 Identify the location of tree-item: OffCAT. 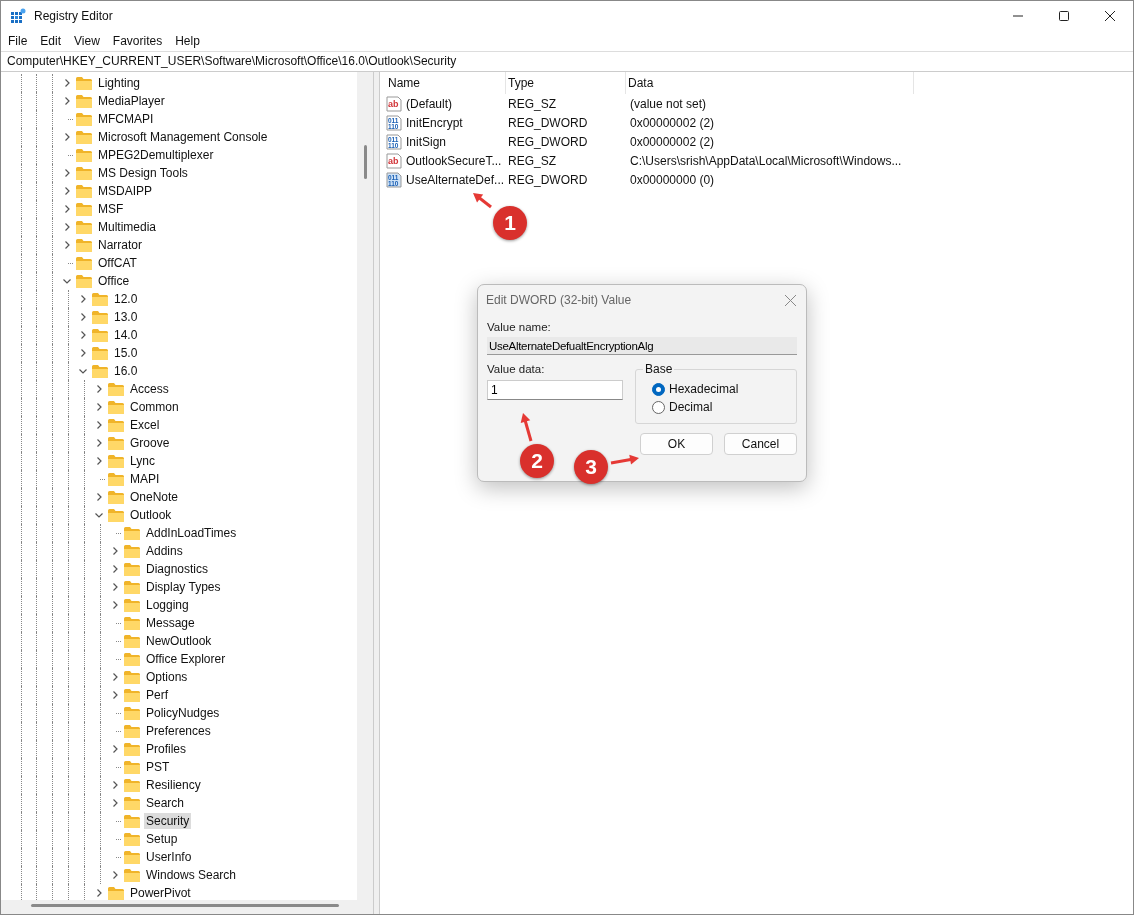
(117, 263).